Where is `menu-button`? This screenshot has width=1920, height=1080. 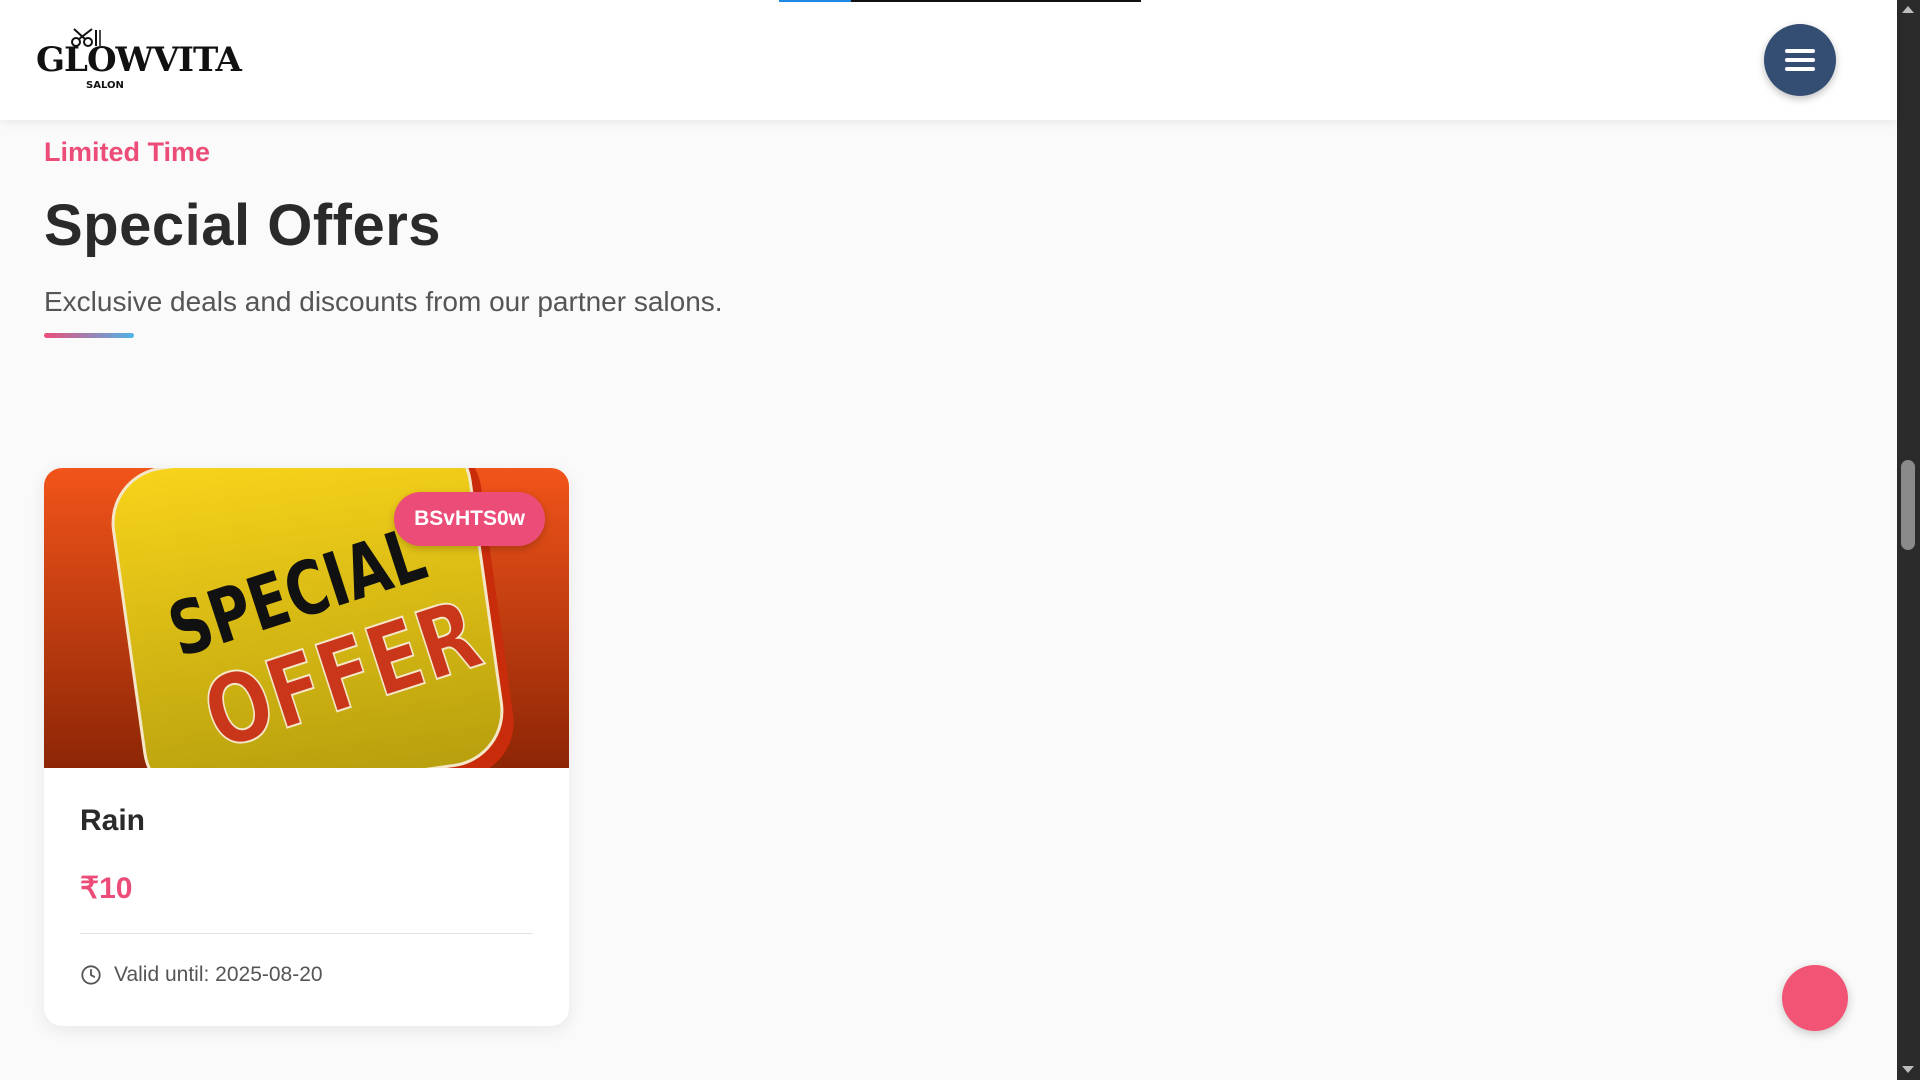
menu-button is located at coordinates (1800, 60).